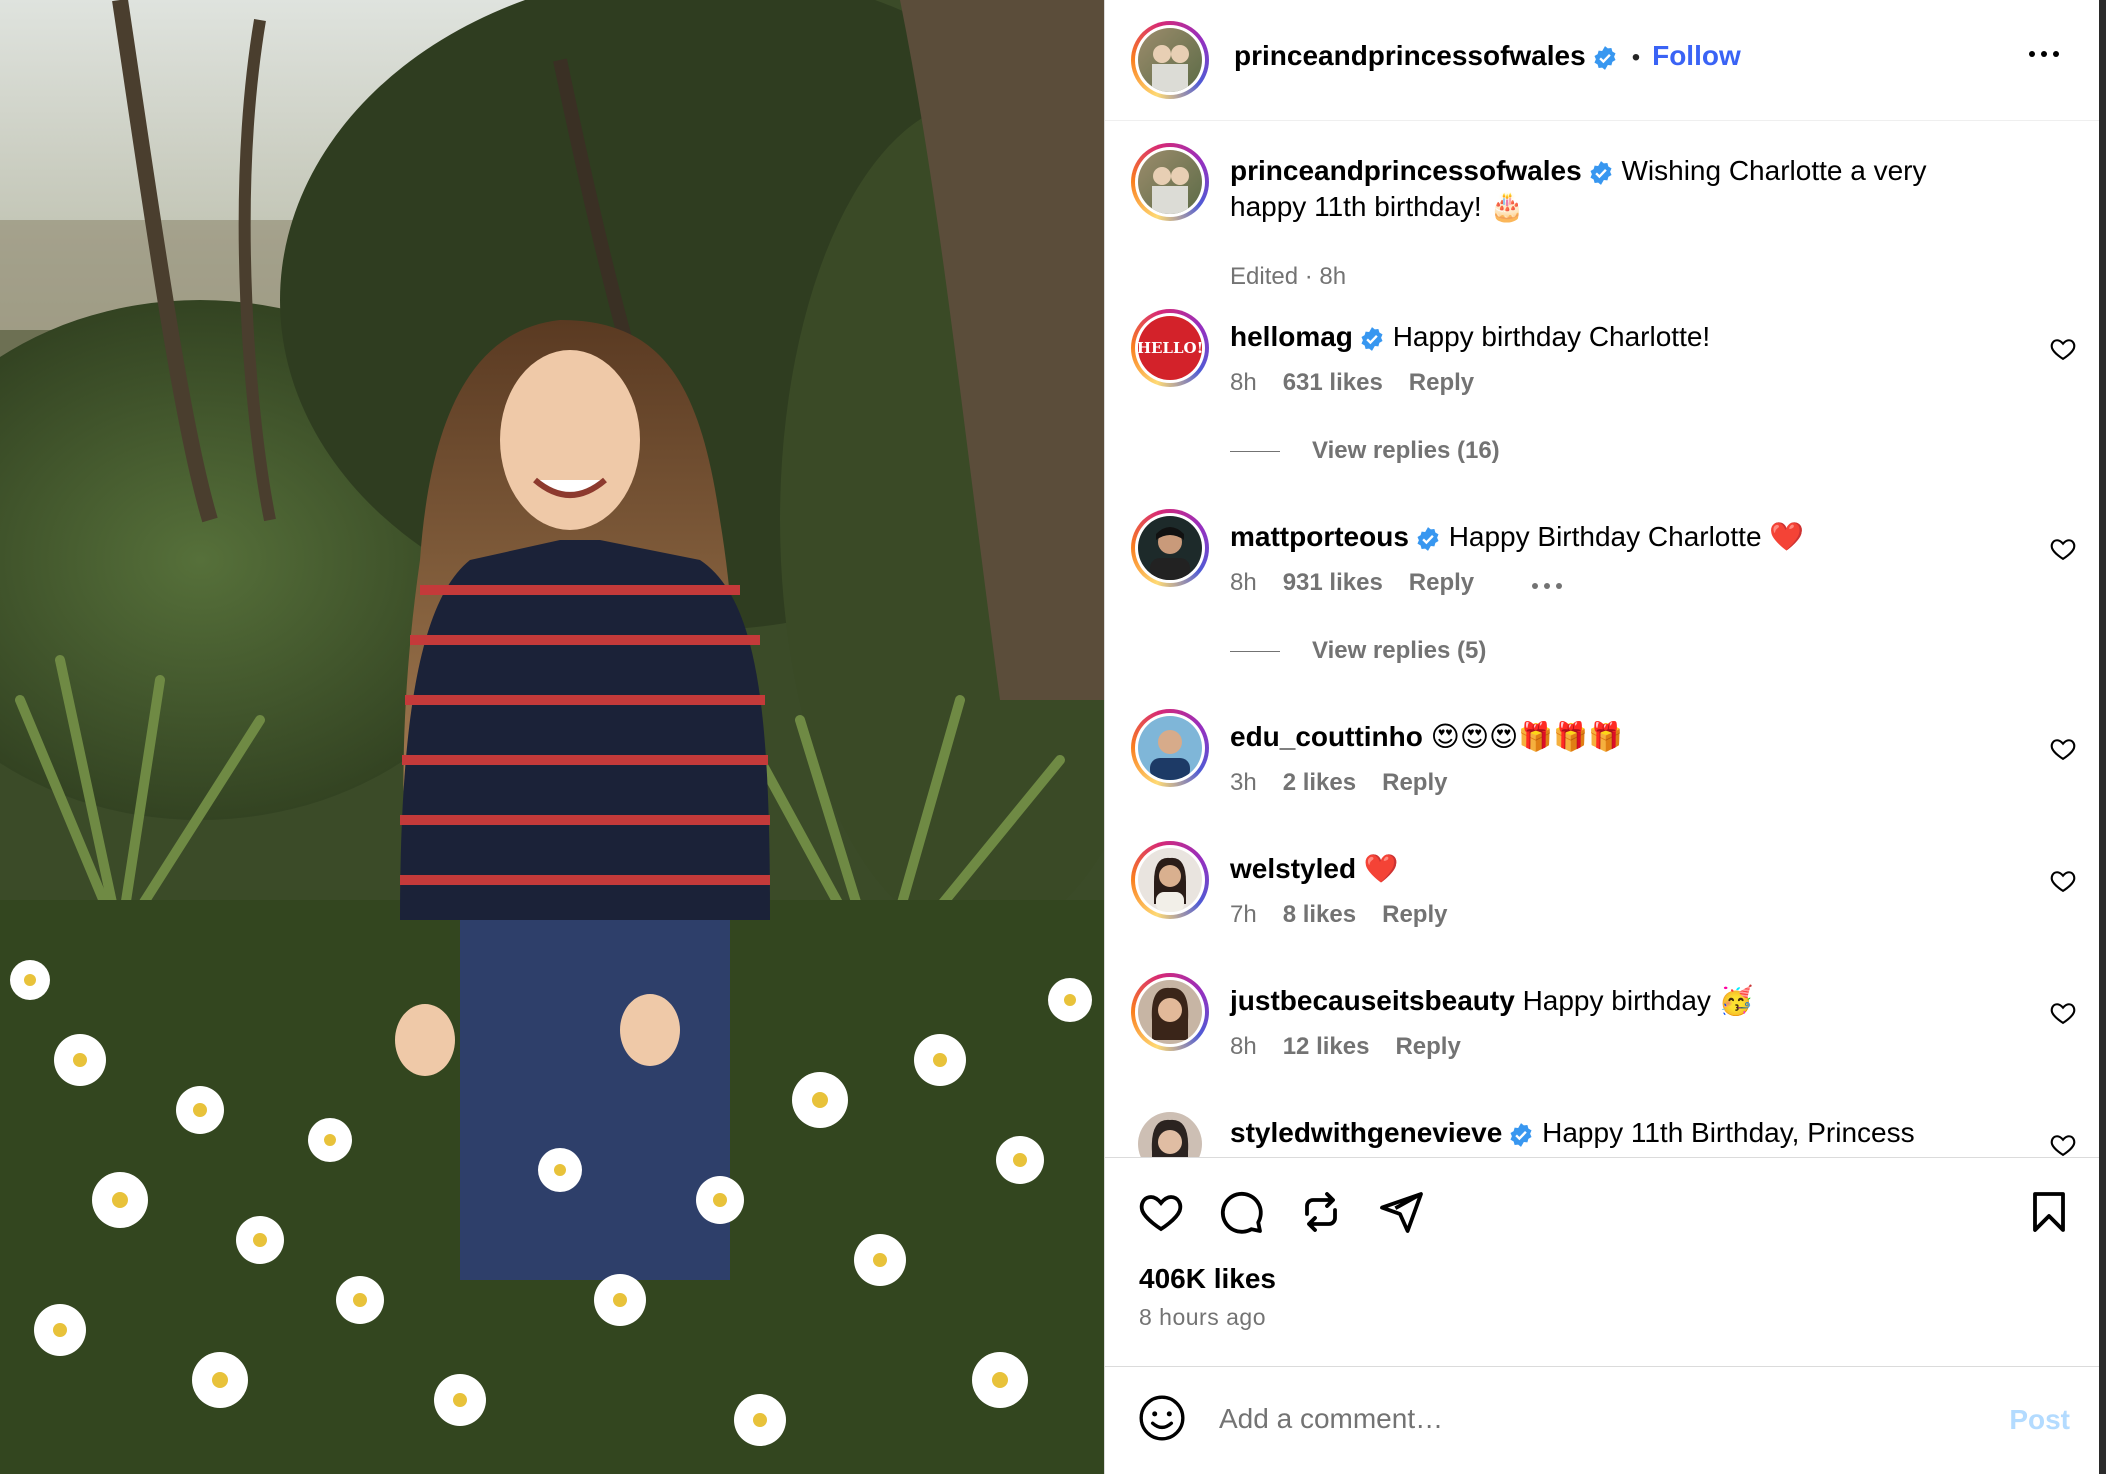 This screenshot has width=2106, height=1475. I want to click on view-replies-label: View replies (16), so click(1406, 450).